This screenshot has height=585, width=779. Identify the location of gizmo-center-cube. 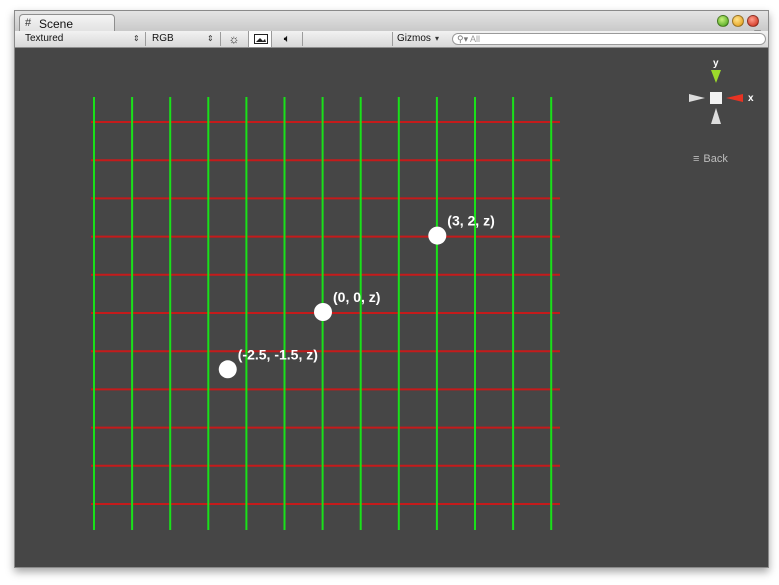
(716, 98).